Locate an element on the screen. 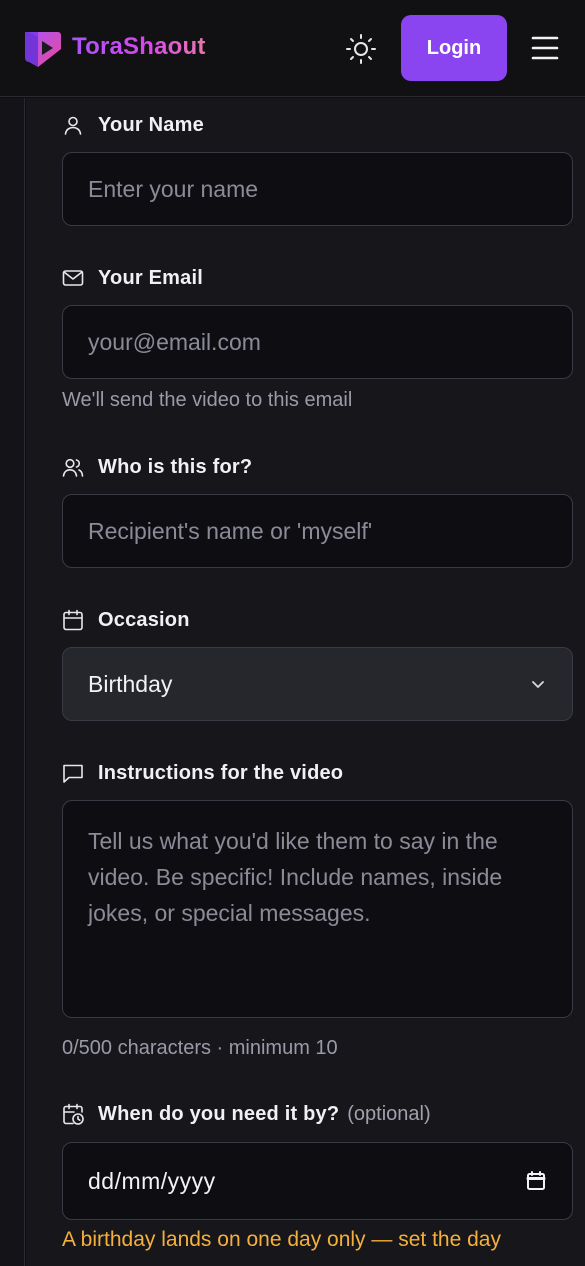 The height and width of the screenshot is (1266, 585). occasion-selected-value: Birthday is located at coordinates (130, 683).